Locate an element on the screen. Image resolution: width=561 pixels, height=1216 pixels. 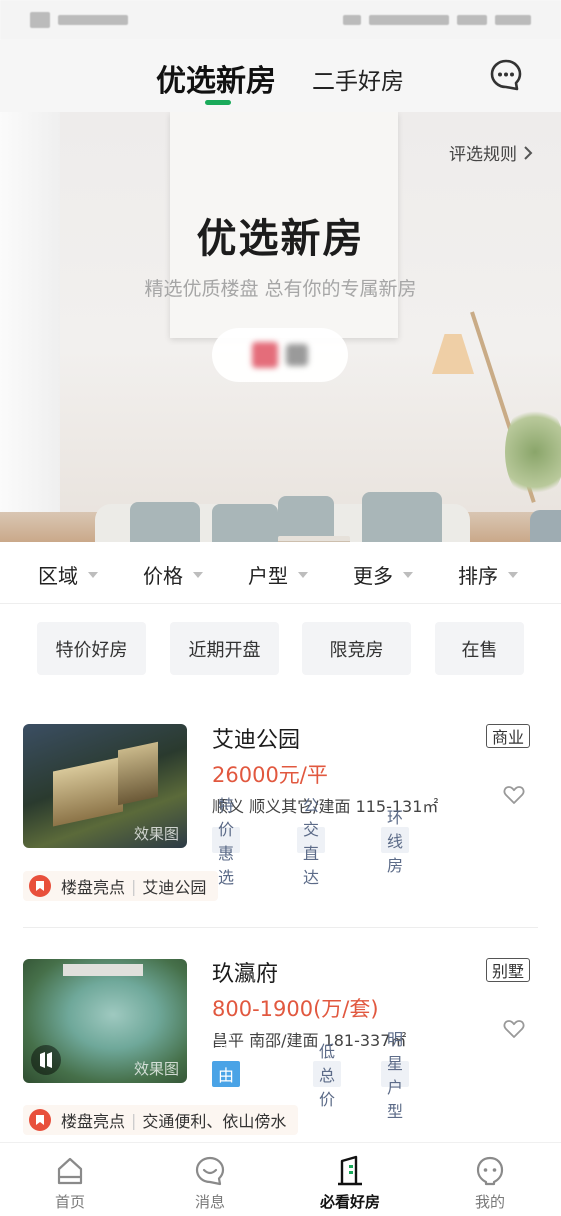
chip-on-sale: 在售 is located at coordinates (479, 648).